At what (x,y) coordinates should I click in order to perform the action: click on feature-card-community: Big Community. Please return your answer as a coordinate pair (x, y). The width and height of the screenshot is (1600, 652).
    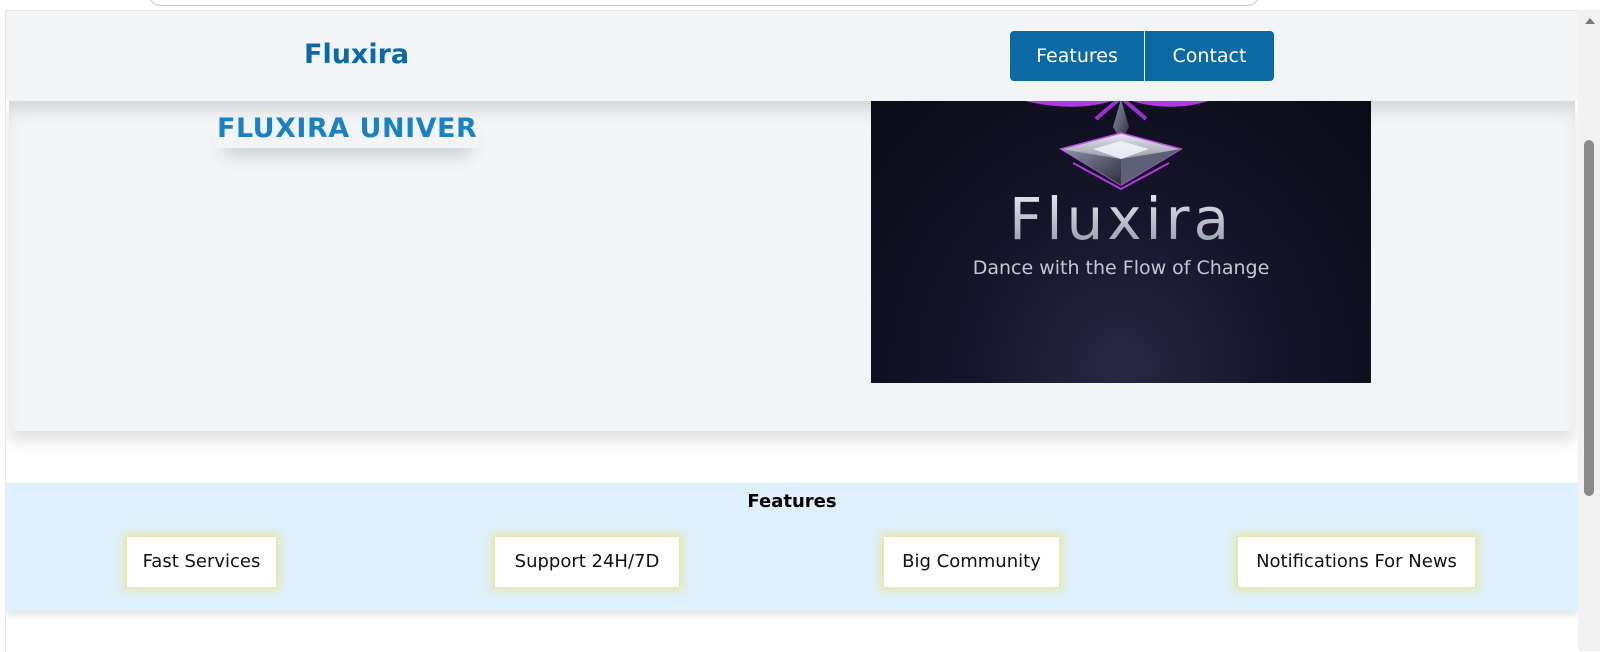
    Looking at the image, I should click on (971, 562).